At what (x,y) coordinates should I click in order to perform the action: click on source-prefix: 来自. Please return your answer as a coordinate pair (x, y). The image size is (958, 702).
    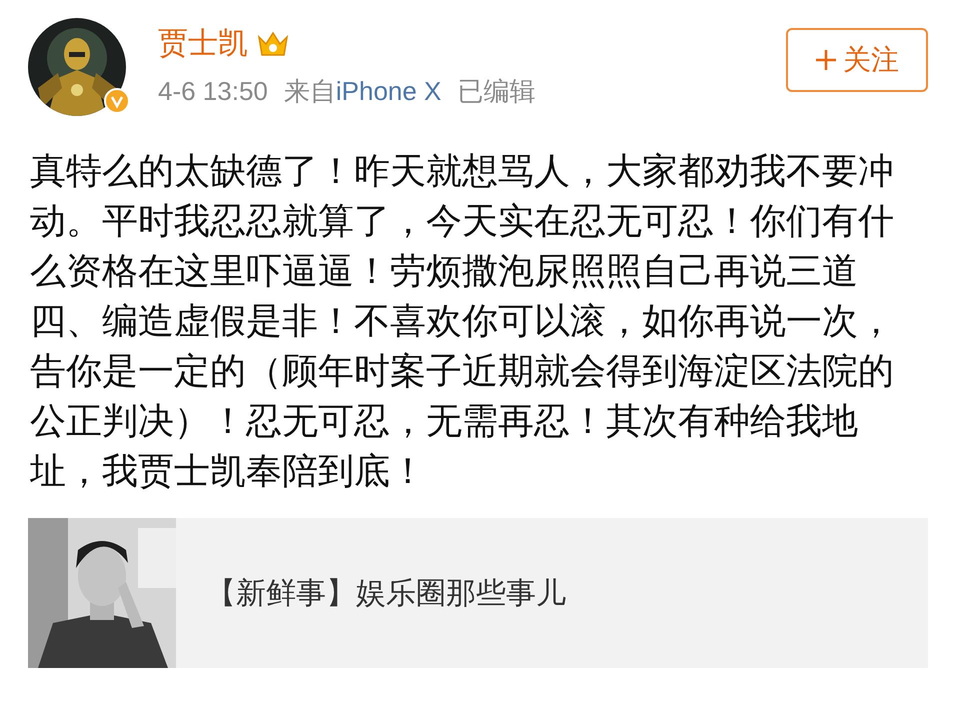
    Looking at the image, I should click on (310, 91).